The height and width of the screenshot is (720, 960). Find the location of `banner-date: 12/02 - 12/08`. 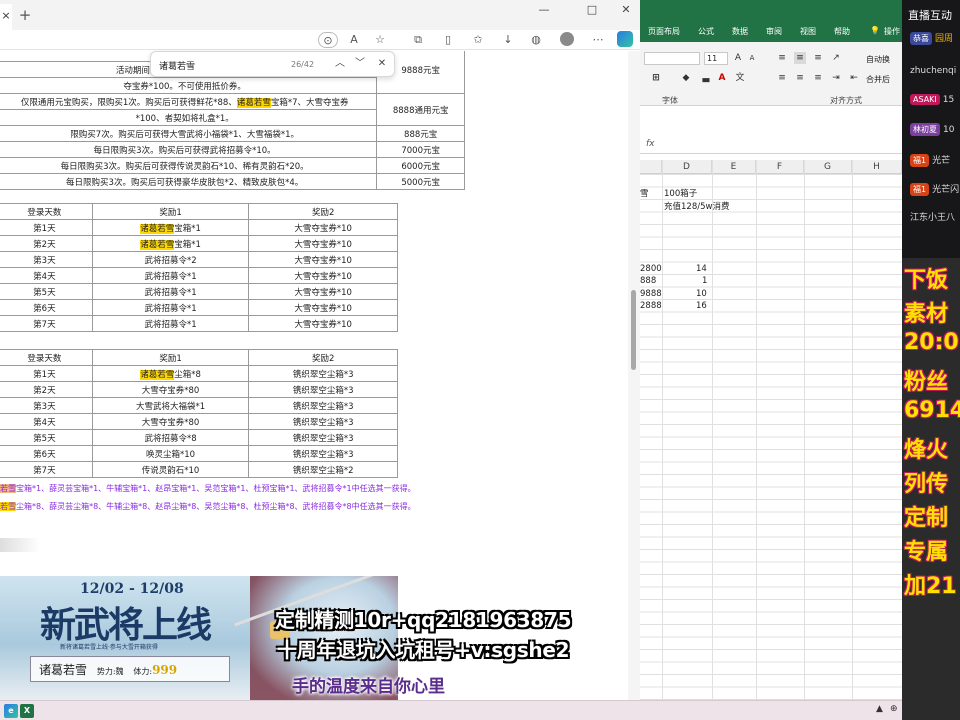

banner-date: 12/02 - 12/08 is located at coordinates (132, 589).